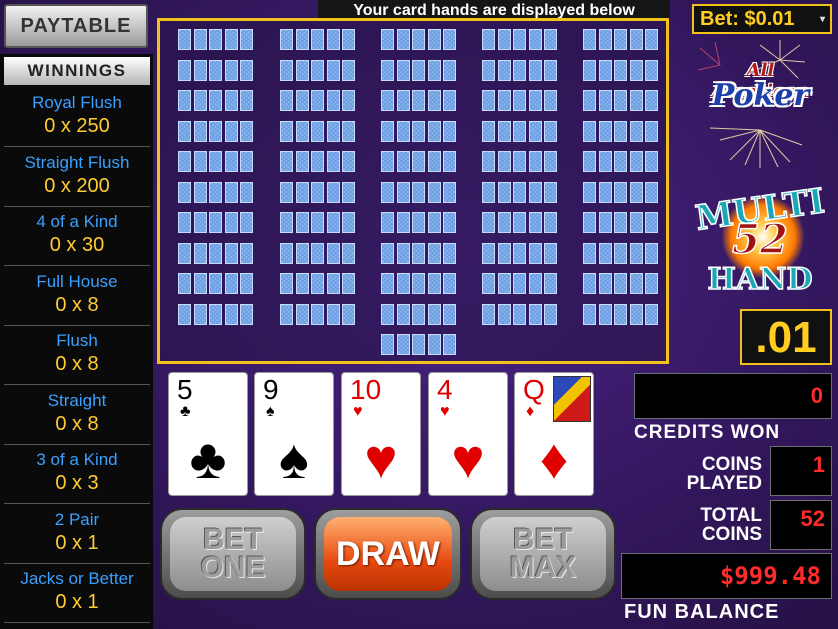 This screenshot has height=629, width=838. Describe the element at coordinates (762, 19) in the screenshot. I see `bet-selector: Bet: $0.01 ▾` at that location.